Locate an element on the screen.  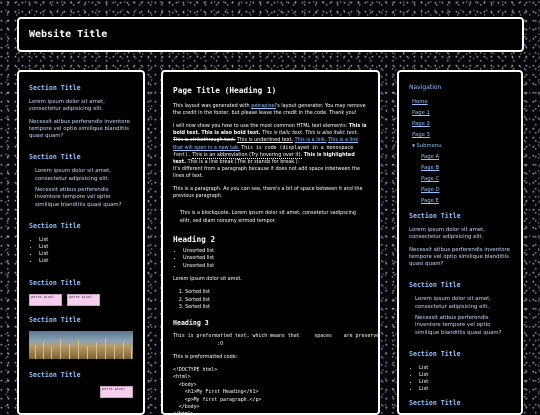
nav-item-page-d: Page D is located at coordinates (466, 190).